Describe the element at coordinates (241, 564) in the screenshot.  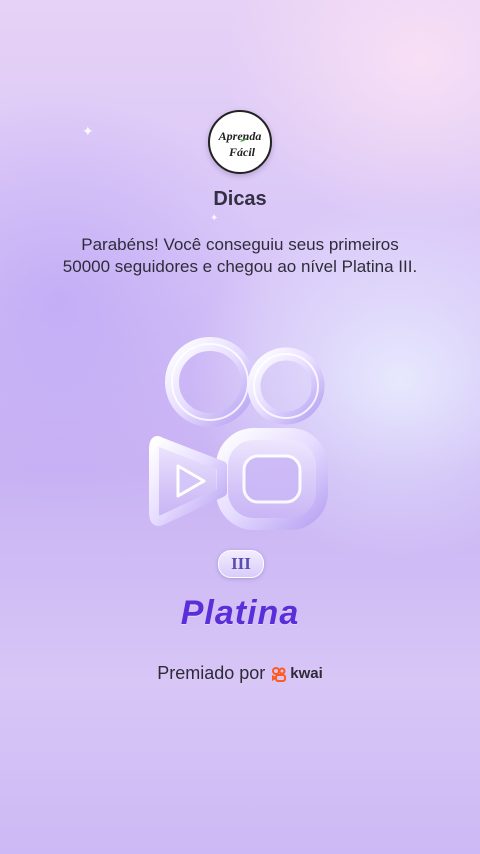
I see `level-numeral-badge: III` at that location.